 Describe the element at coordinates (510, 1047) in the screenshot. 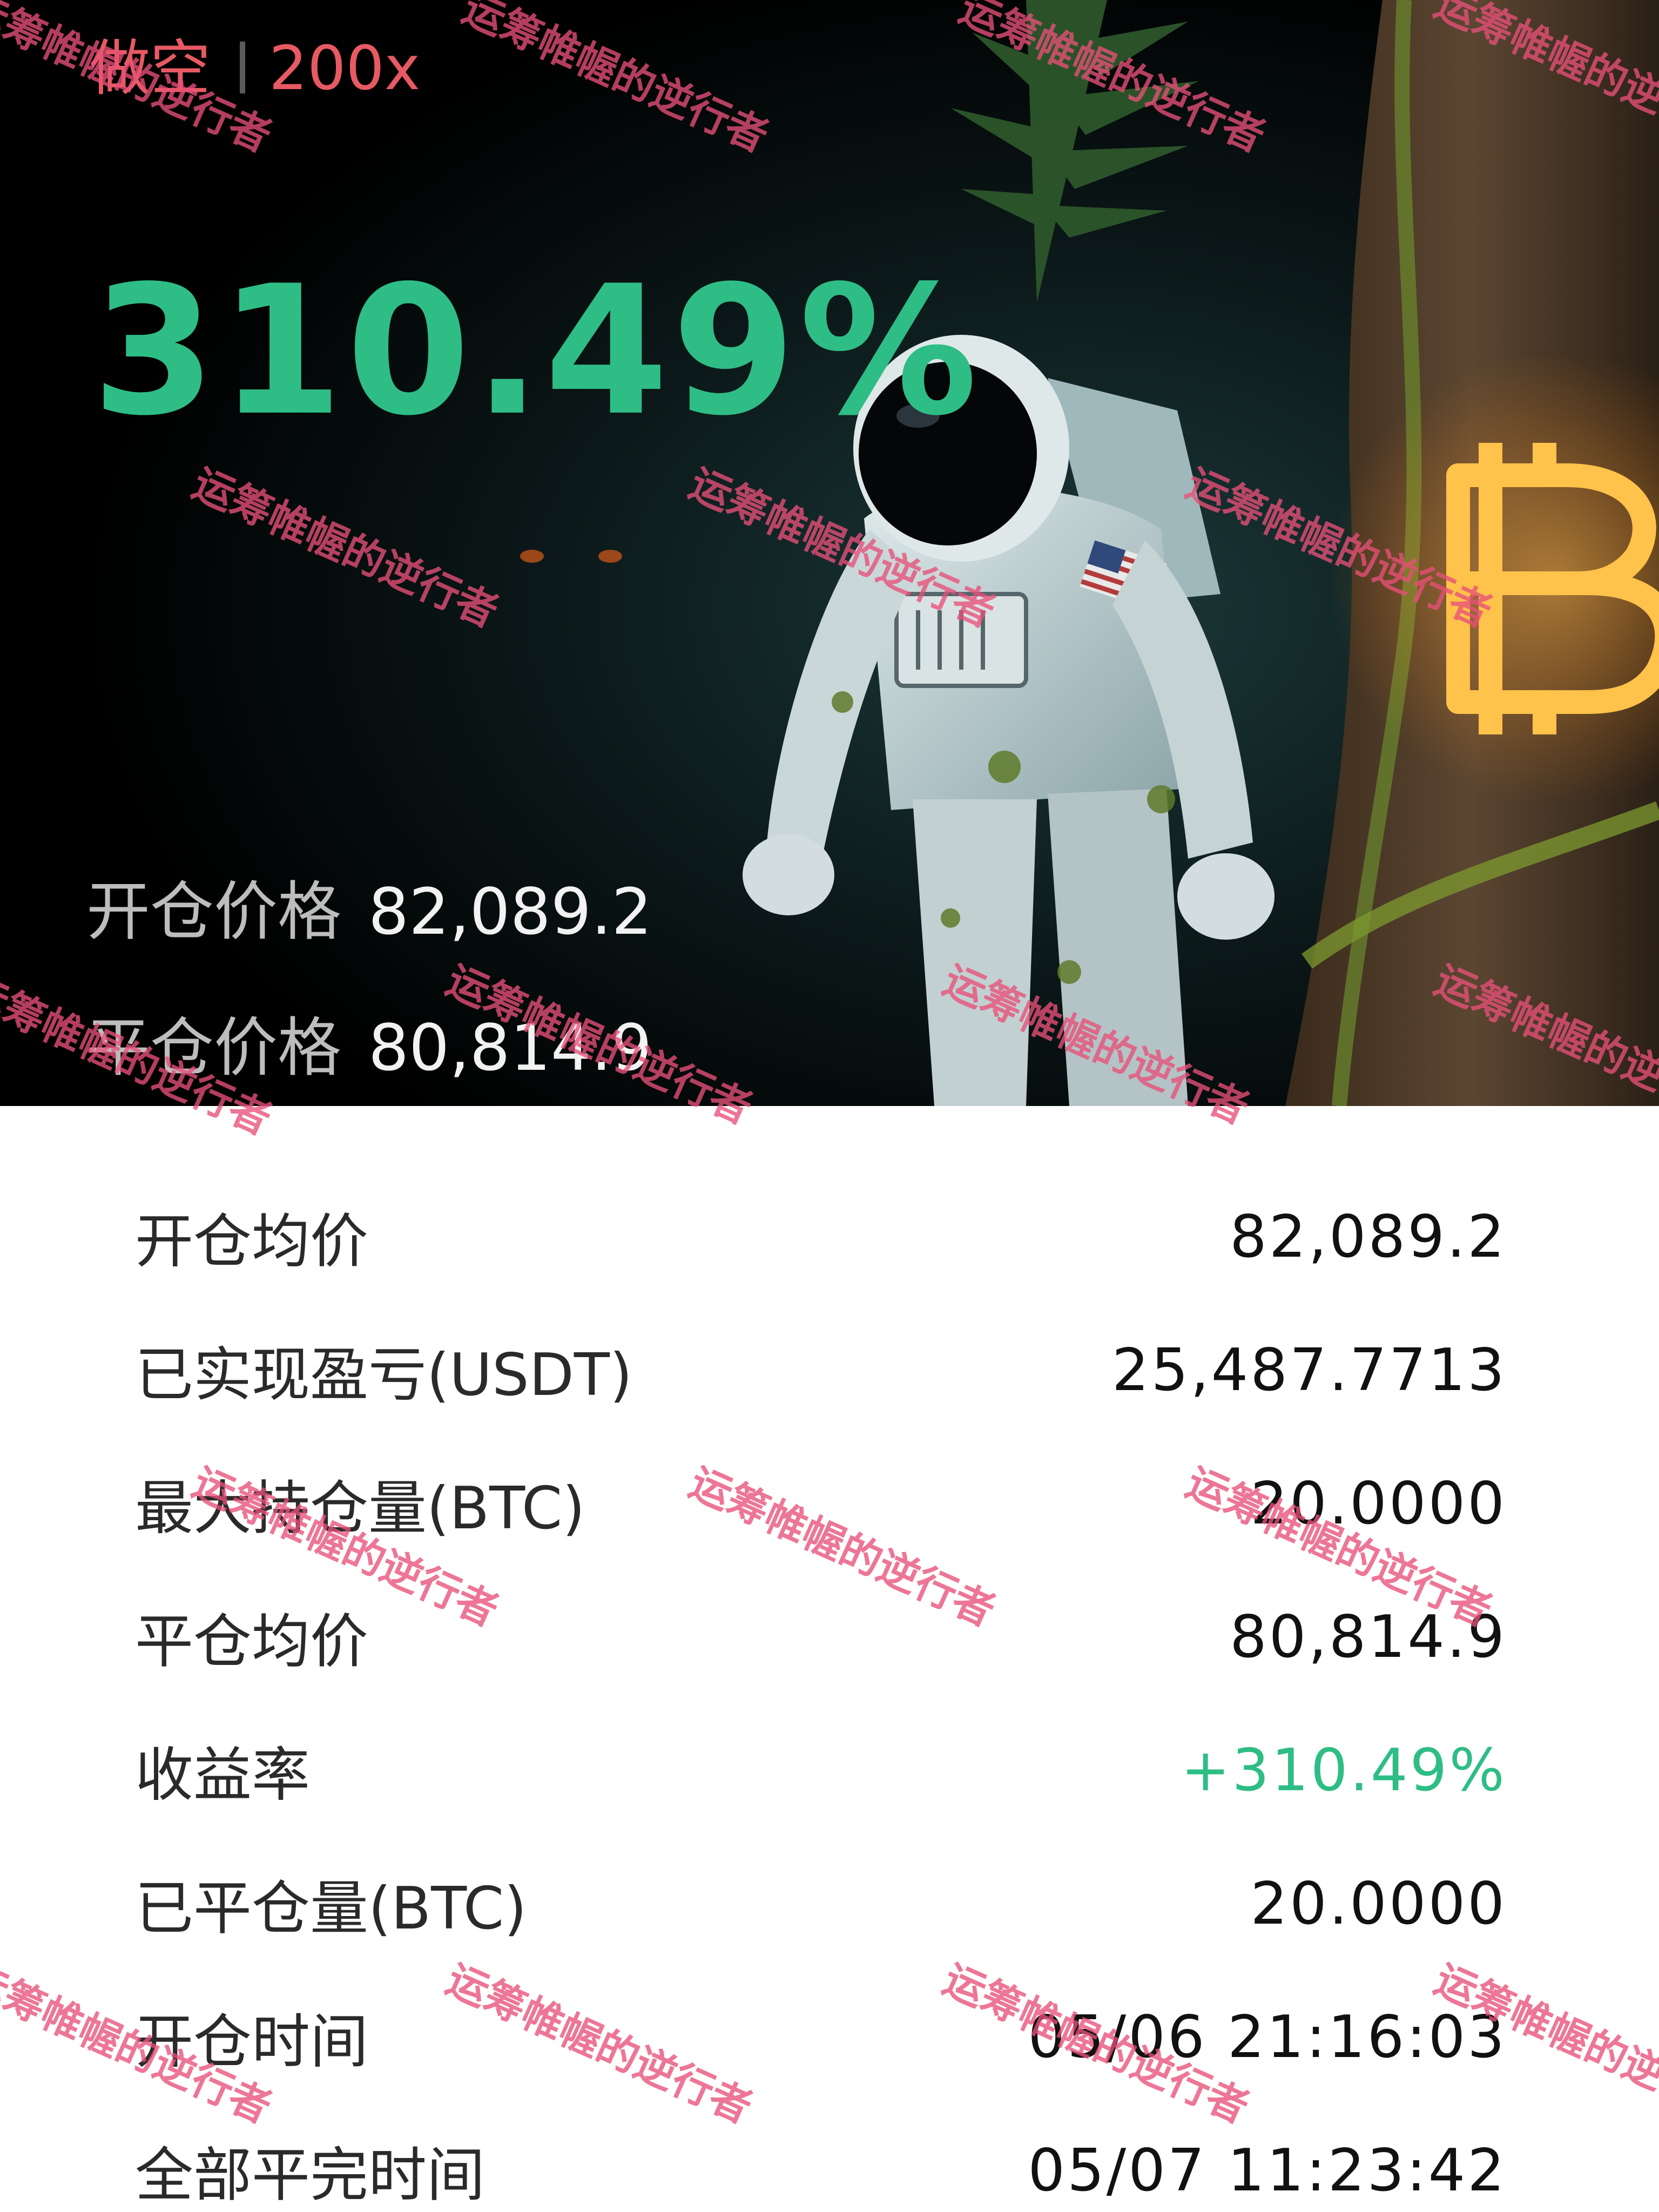

I see `close-price-value: 80,814.9` at that location.